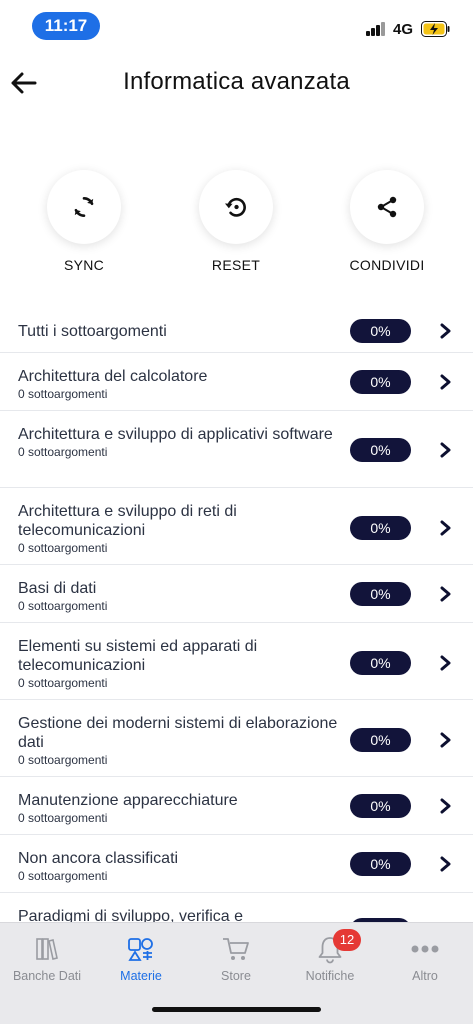  Describe the element at coordinates (128, 800) in the screenshot. I see `topic-name: Manutenzione apparecchiature` at that location.